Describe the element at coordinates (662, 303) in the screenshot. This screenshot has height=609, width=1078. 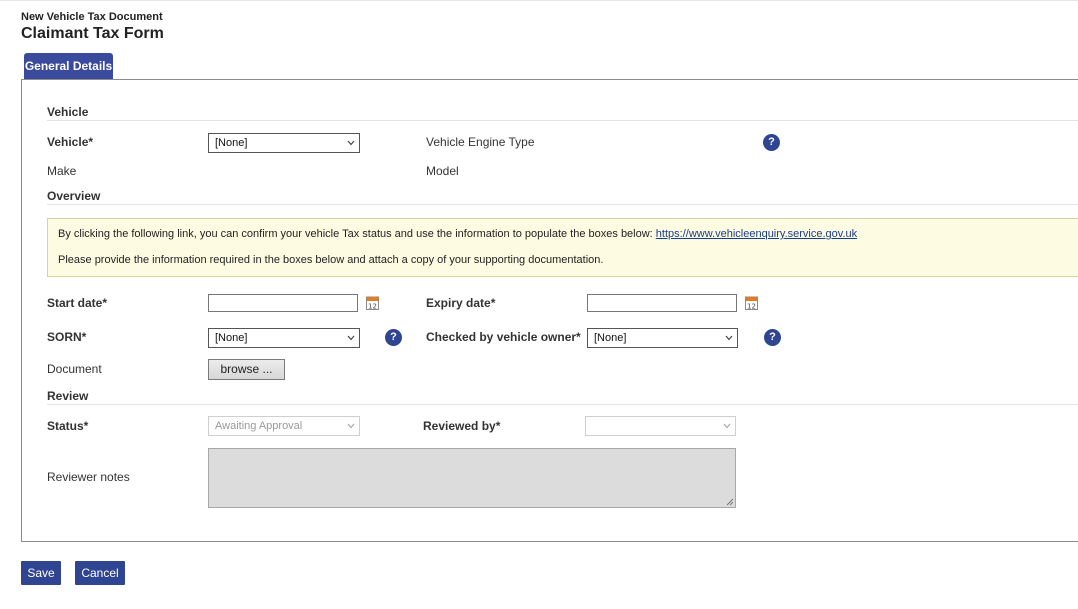
I see `expiry-date-input` at that location.